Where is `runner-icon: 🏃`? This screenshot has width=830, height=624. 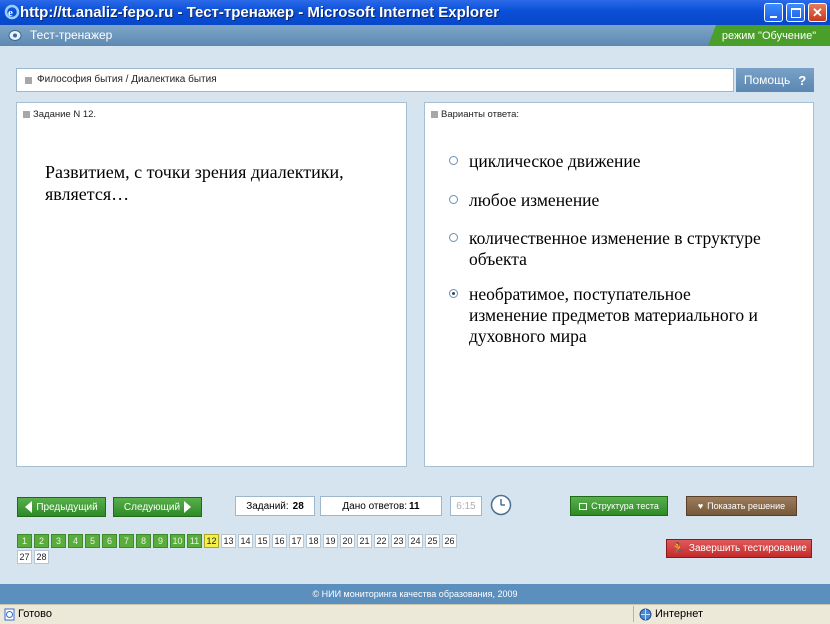
runner-icon: 🏃 is located at coordinates (678, 549).